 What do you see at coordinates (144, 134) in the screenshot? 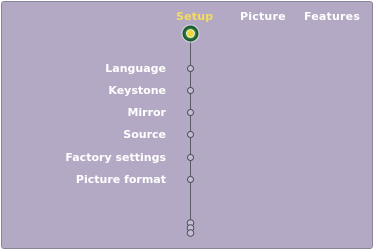
I see `menu-item-source: Source` at bounding box center [144, 134].